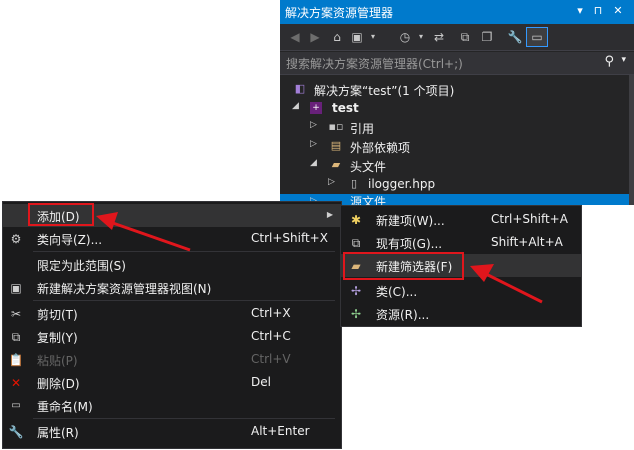 This screenshot has width=634, height=450. Describe the element at coordinates (345, 108) in the screenshot. I see `tree-node-label: test` at that location.